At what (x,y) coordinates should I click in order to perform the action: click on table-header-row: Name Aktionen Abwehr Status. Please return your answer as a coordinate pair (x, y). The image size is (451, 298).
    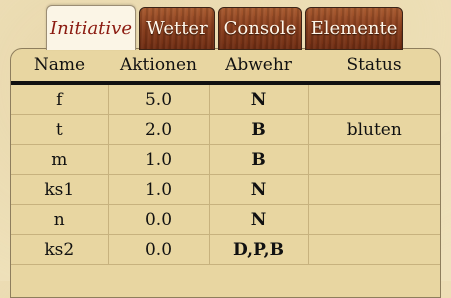
    Looking at the image, I should click on (225, 67).